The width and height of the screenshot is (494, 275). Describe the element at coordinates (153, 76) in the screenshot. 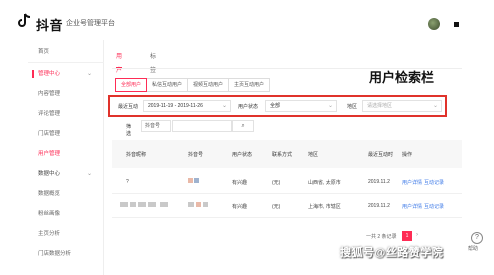

I see `tab-tag-management: 标签管理` at that location.